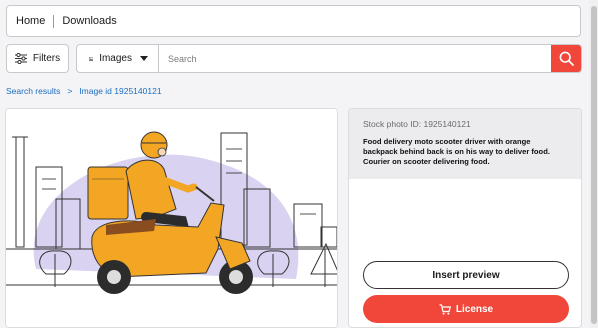 This screenshot has height=328, width=598. Describe the element at coordinates (91, 58) in the screenshot. I see `image-icon` at that location.